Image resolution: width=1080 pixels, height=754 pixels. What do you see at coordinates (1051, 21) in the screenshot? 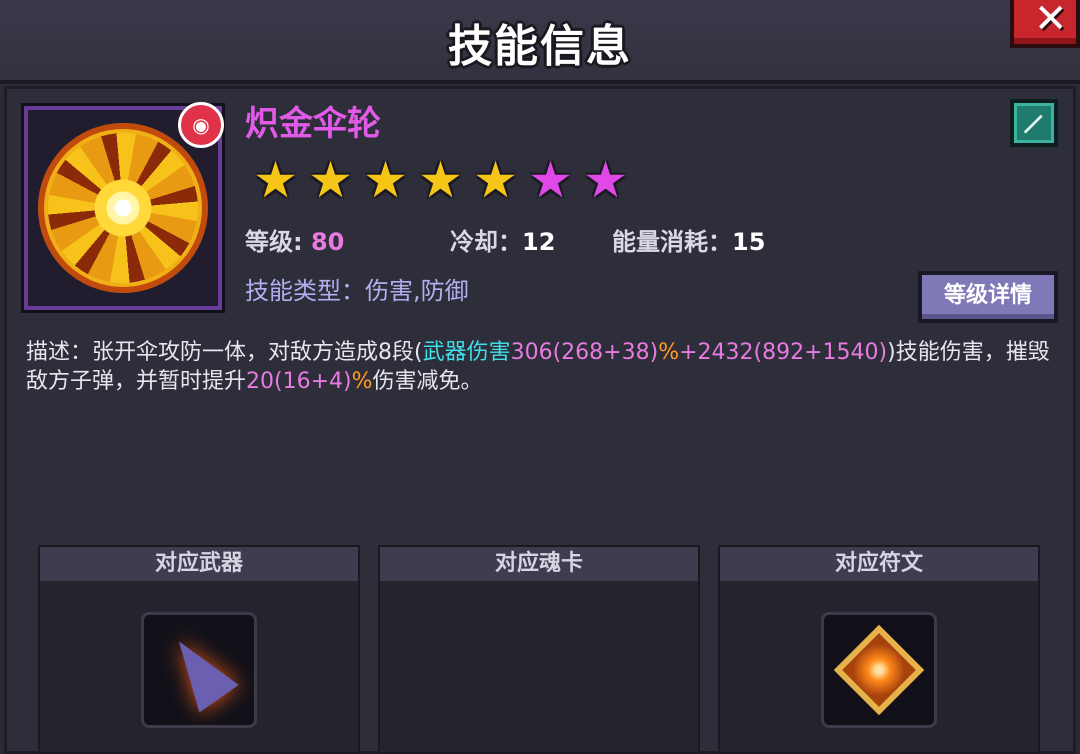
I see `close-icon: ✕` at bounding box center [1051, 21].